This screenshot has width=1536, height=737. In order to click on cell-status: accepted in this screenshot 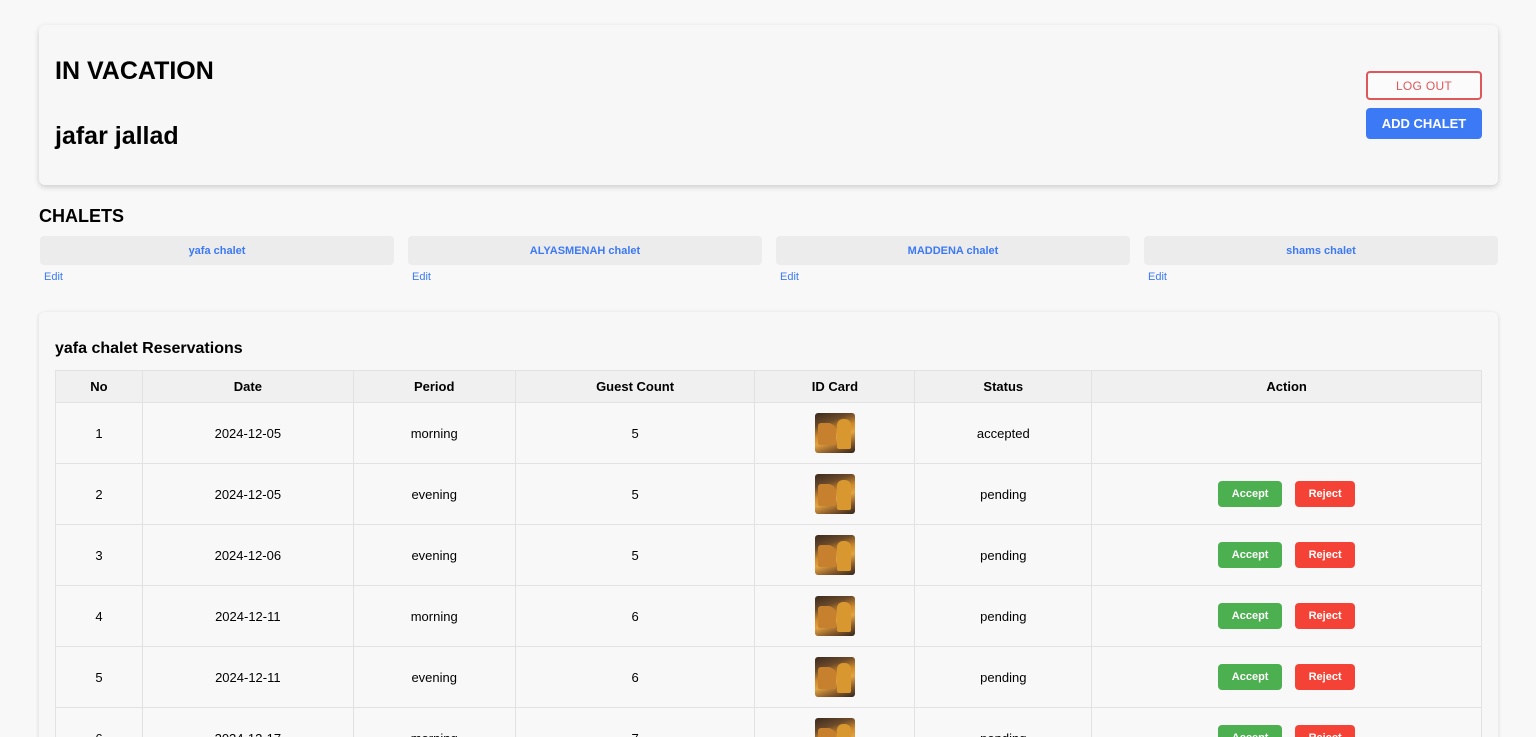, I will do `click(1003, 433)`.